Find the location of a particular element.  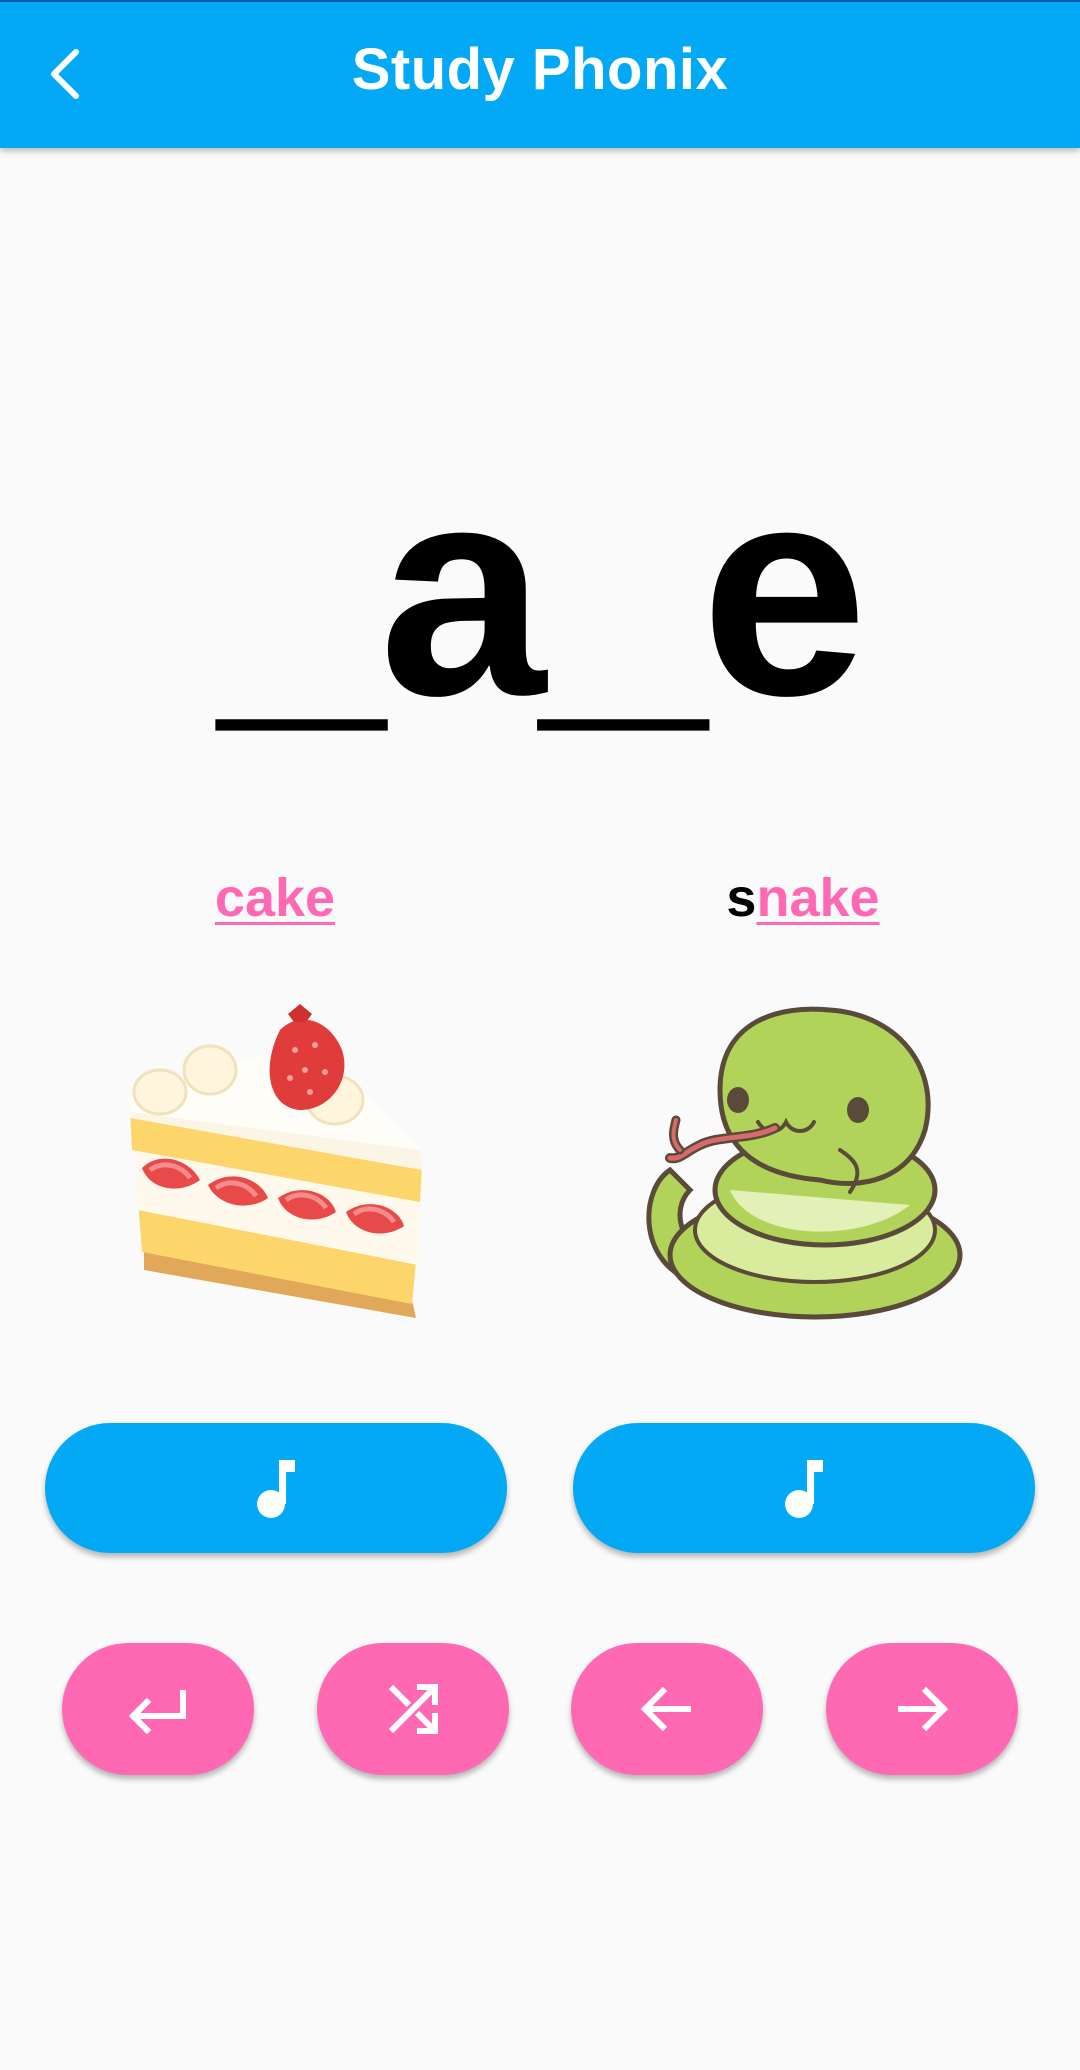

word-prefix: s is located at coordinates (741, 898).